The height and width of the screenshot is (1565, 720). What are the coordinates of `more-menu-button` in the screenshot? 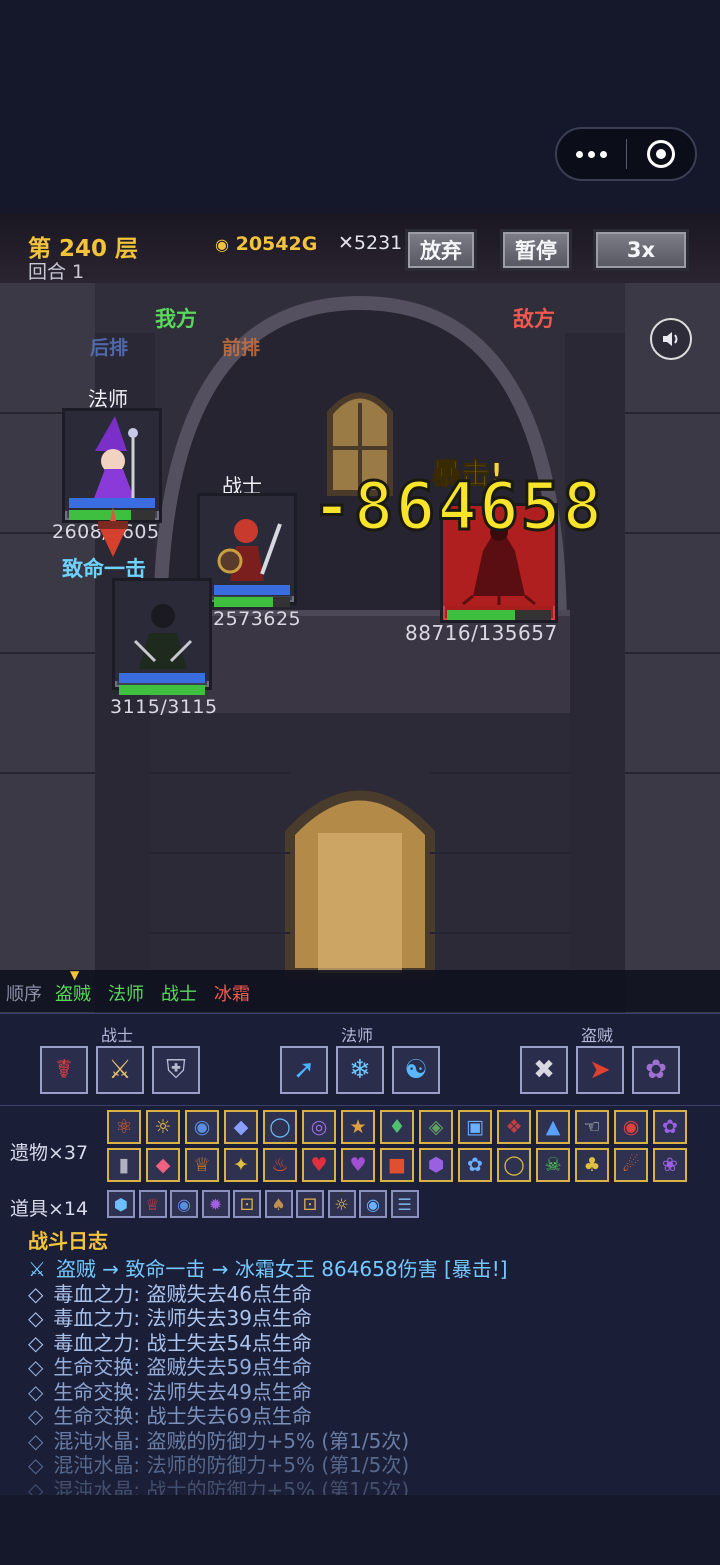 It's located at (591, 154).